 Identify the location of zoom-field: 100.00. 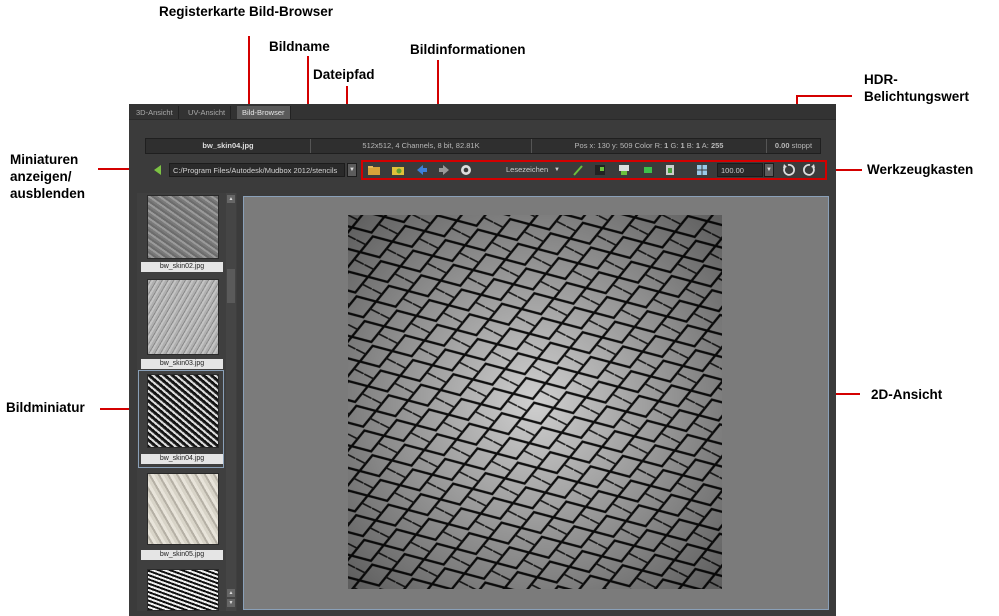
(740, 170).